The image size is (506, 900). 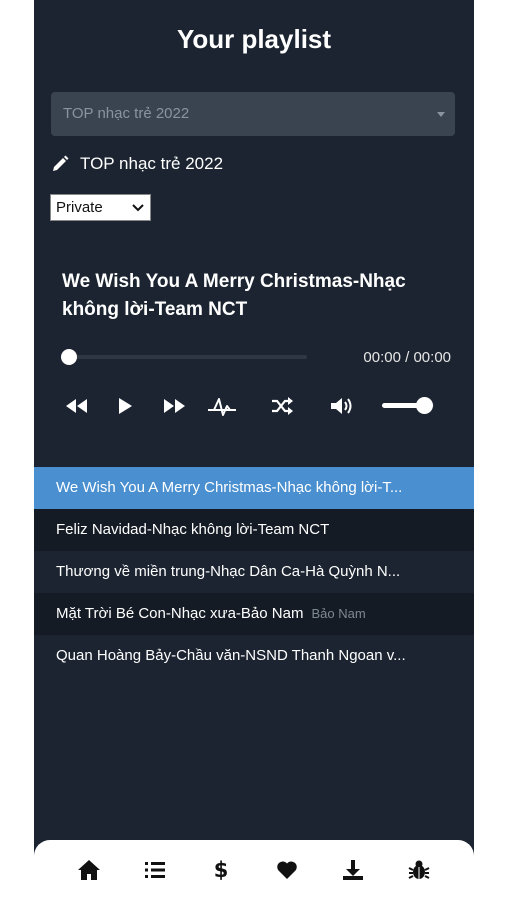 I want to click on fast-forward-icon, so click(x=174, y=406).